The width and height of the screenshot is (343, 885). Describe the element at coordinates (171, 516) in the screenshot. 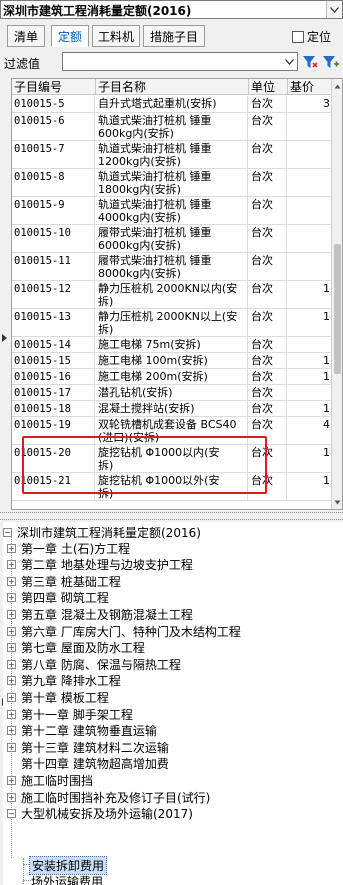

I see `panel-splitter` at that location.